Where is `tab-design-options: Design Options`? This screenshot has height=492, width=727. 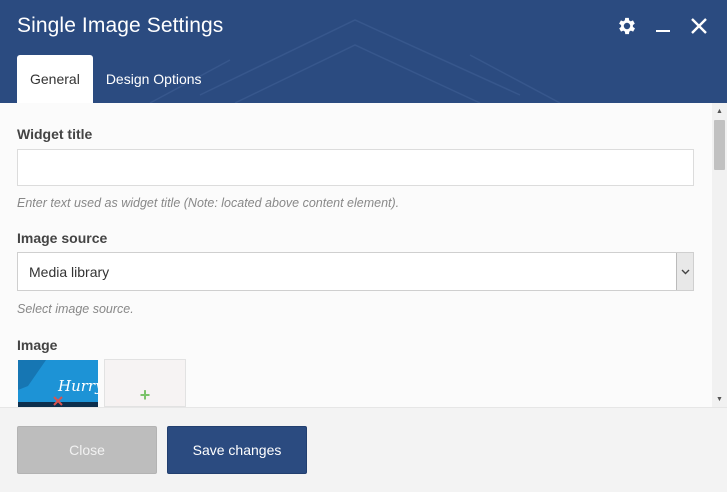 tab-design-options: Design Options is located at coordinates (154, 79).